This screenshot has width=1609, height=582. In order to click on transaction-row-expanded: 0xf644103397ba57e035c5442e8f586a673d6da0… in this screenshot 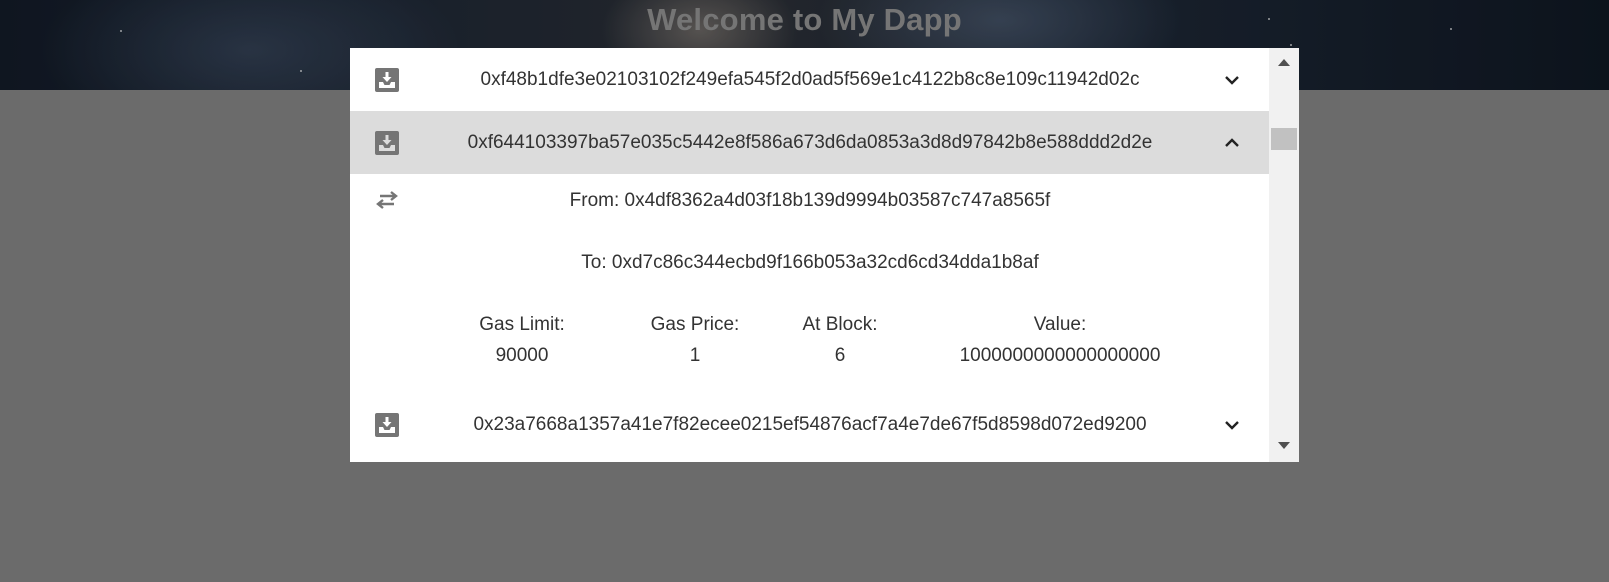, I will do `click(809, 142)`.